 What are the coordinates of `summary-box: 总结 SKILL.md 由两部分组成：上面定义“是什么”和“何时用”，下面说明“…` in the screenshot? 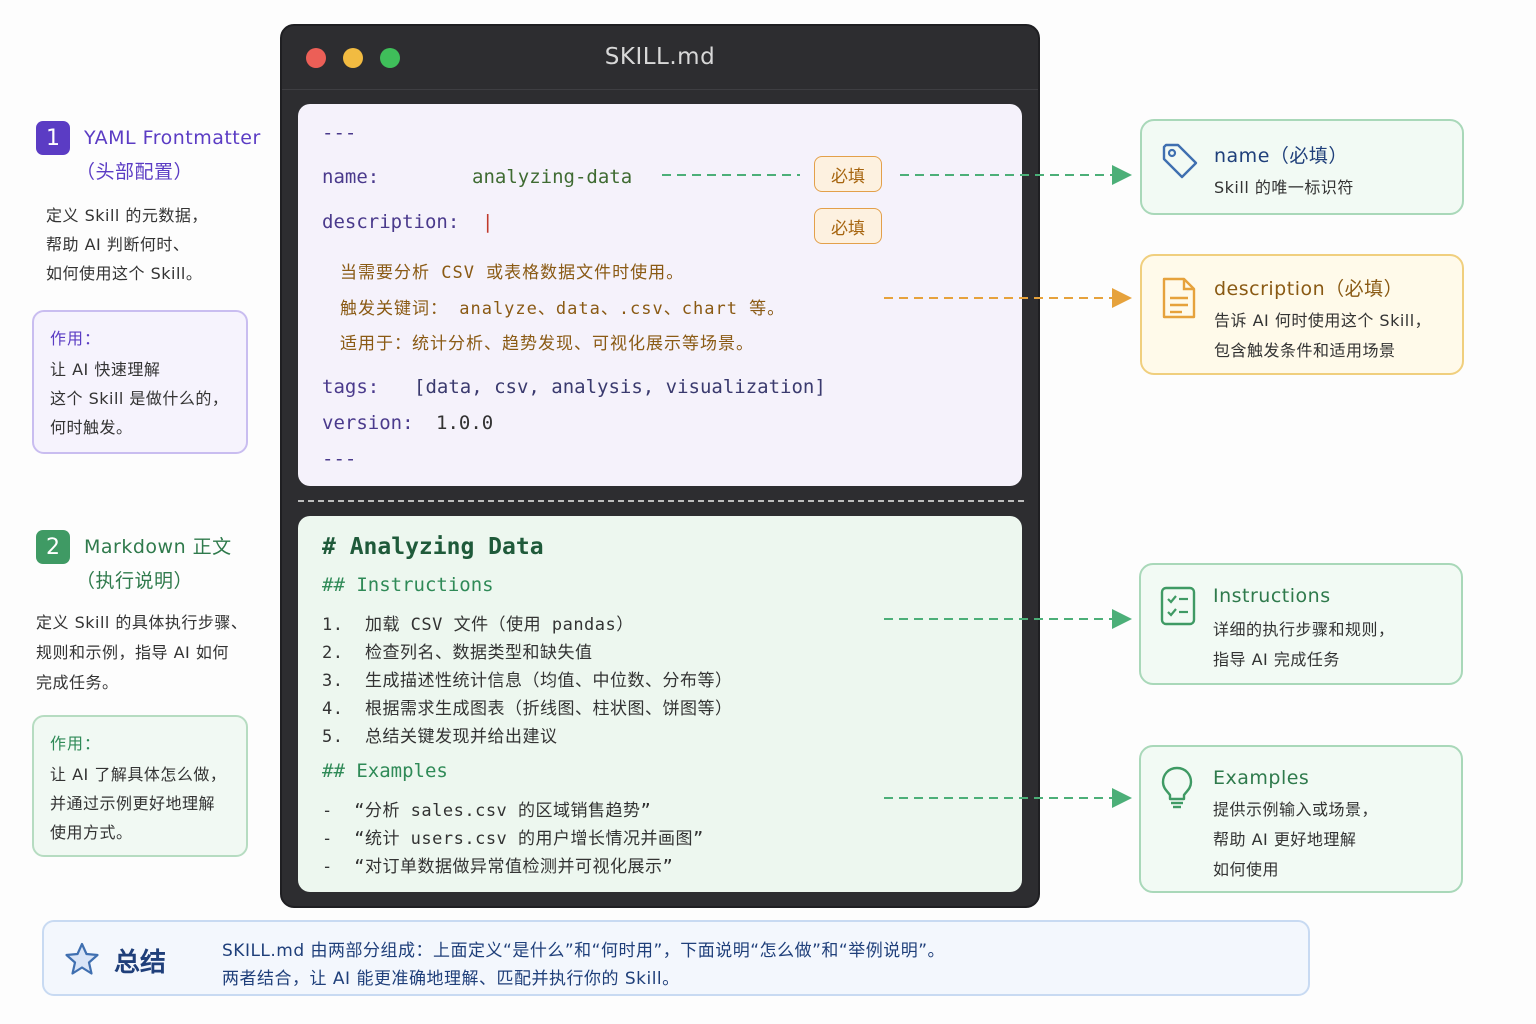 It's located at (676, 958).